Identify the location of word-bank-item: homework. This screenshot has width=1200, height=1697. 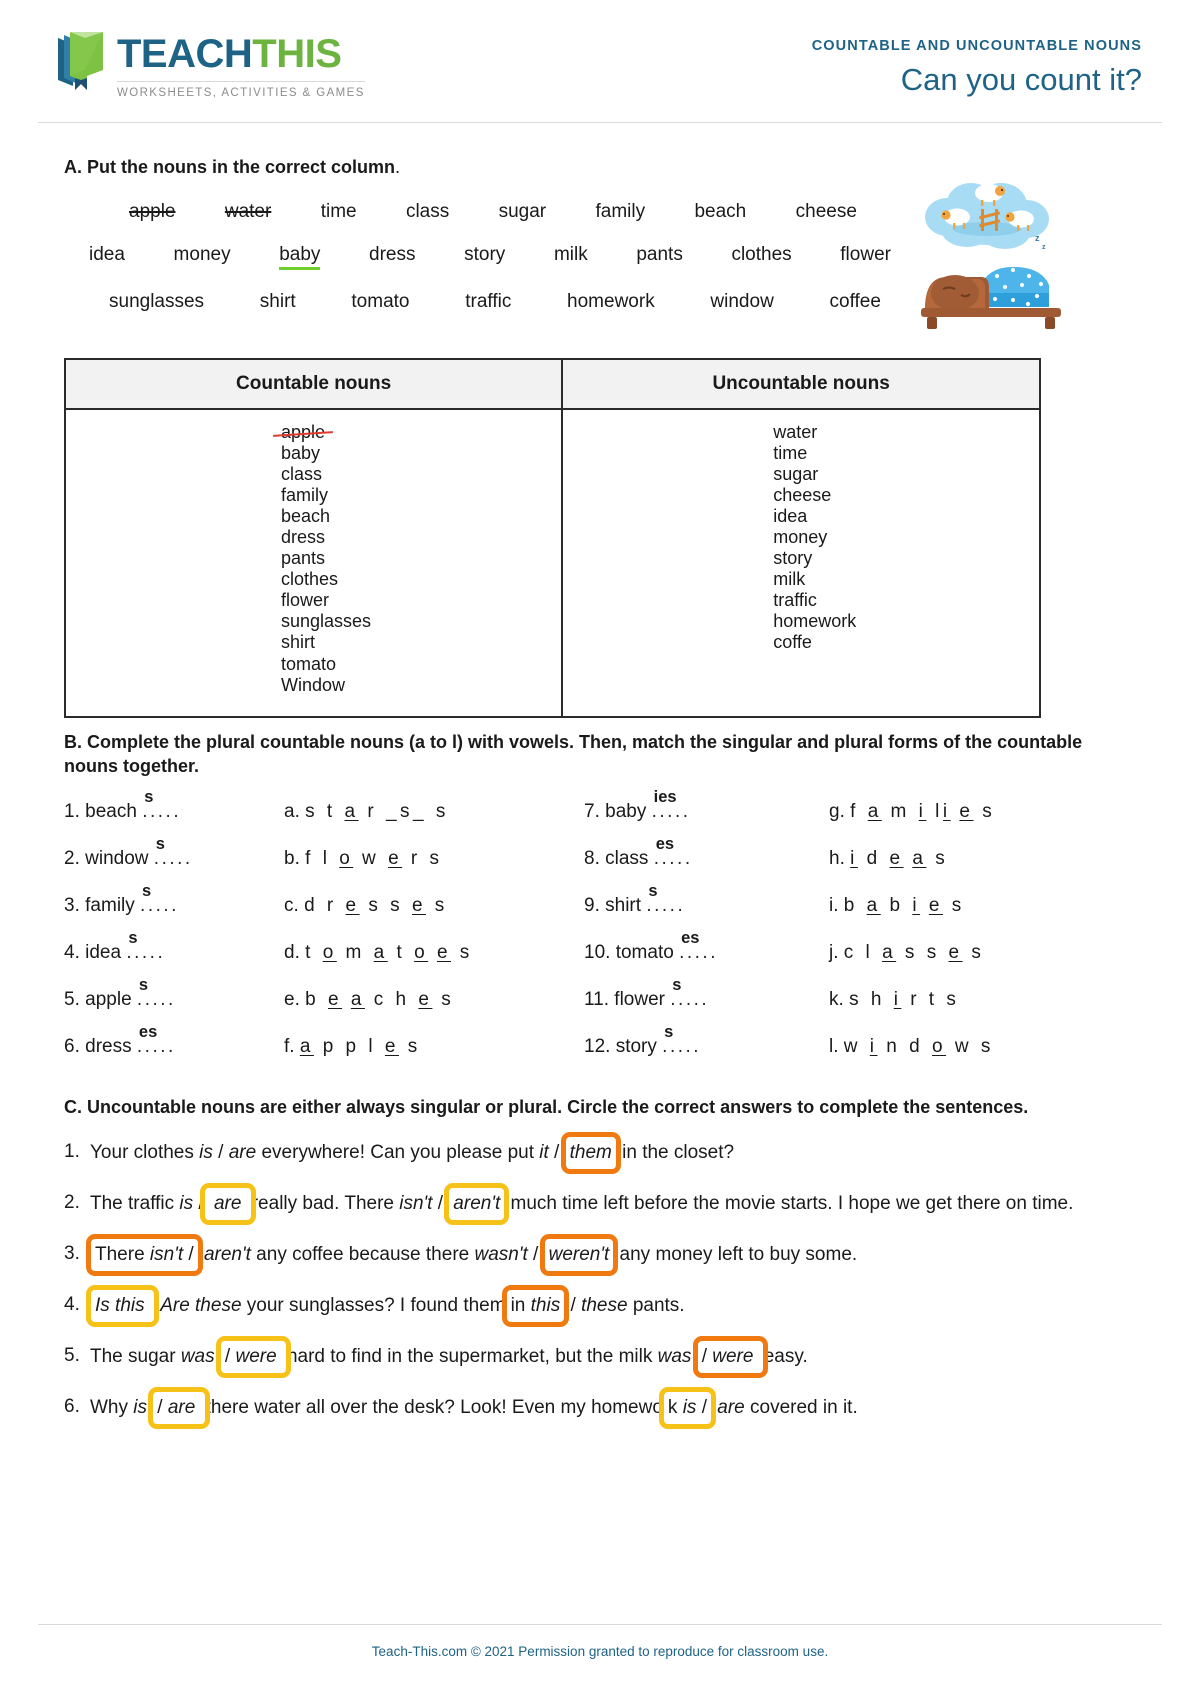
(611, 302).